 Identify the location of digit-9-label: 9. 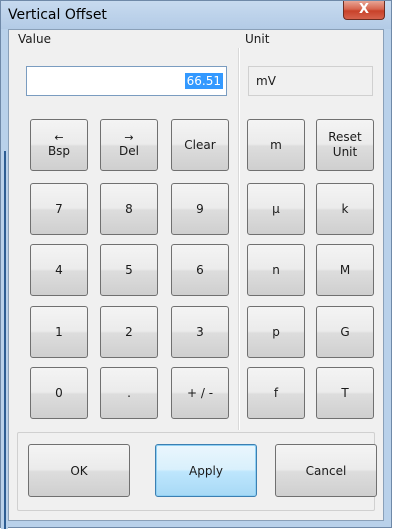
(200, 208).